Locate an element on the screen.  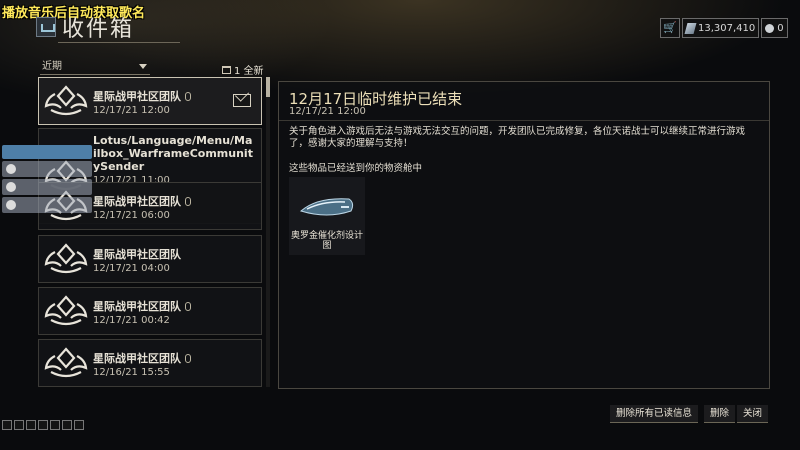
credits-icon is located at coordinates (770, 28).